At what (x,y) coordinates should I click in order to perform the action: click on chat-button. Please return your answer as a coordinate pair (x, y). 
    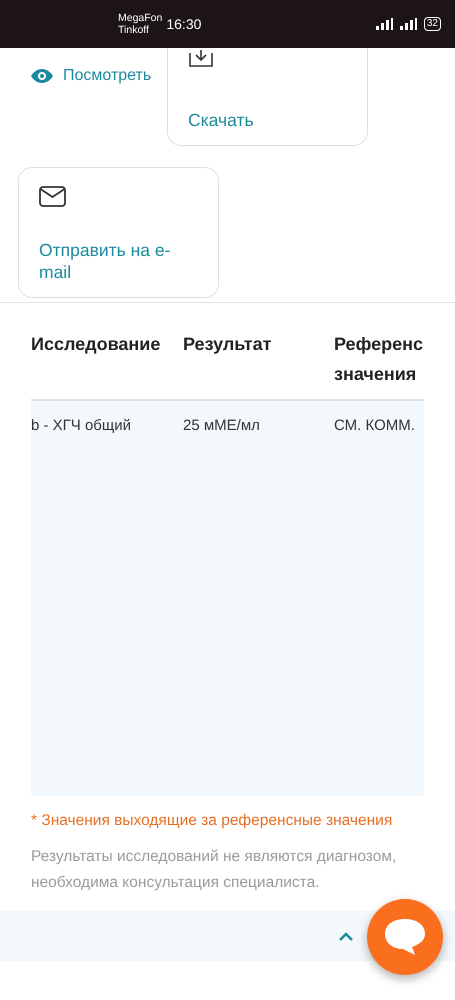
    Looking at the image, I should click on (405, 937).